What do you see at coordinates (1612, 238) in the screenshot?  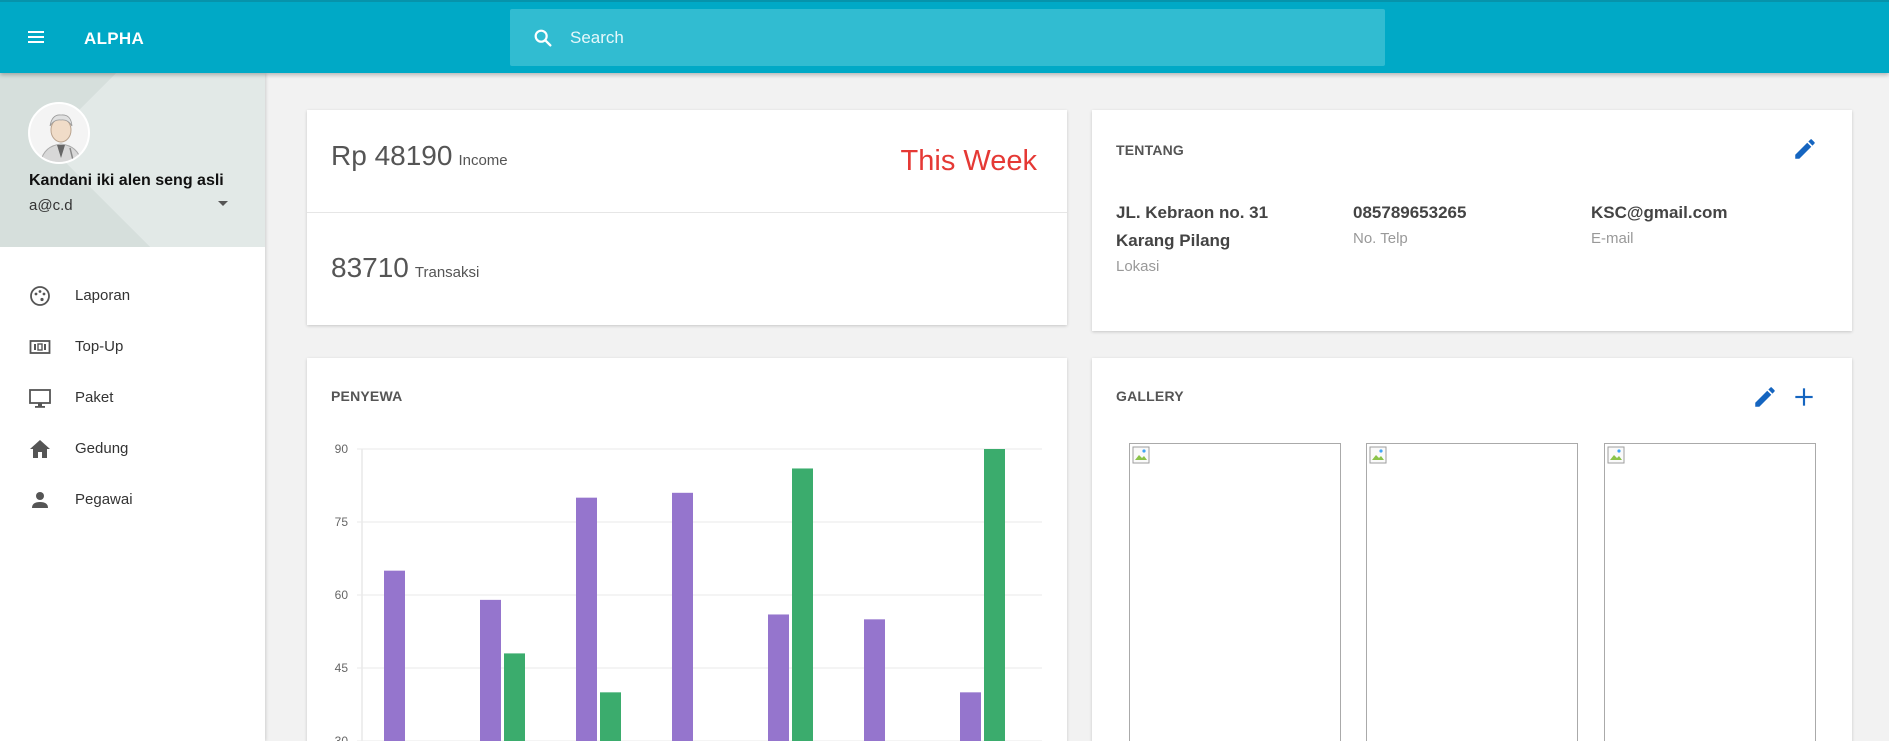 I see `email-label: E-mail` at bounding box center [1612, 238].